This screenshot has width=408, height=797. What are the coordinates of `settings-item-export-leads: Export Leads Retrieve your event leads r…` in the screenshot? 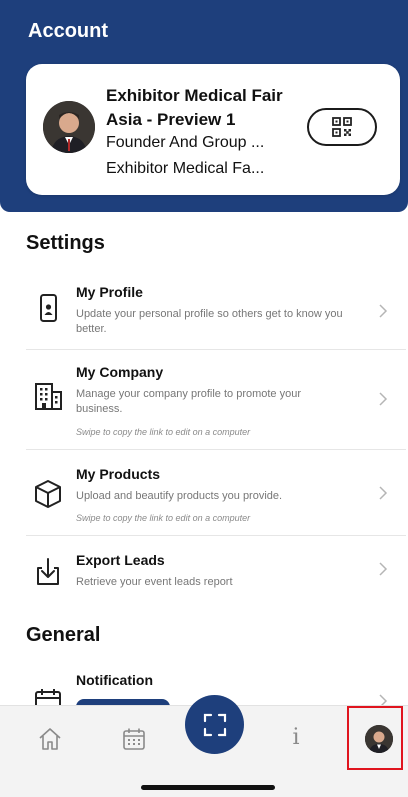 It's located at (216, 573).